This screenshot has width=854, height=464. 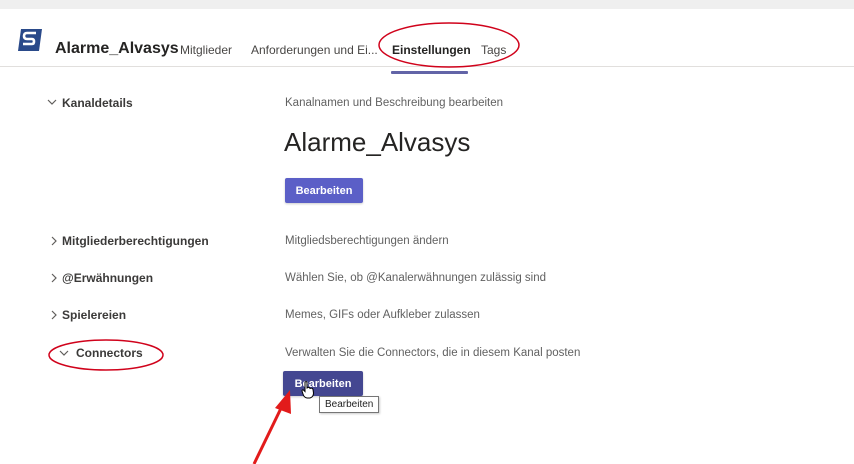 What do you see at coordinates (117, 48) in the screenshot?
I see `app-title: Alarme_Alvasys` at bounding box center [117, 48].